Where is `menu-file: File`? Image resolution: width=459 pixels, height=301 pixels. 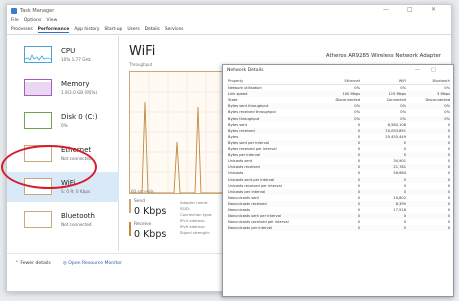
menu-file: File is located at coordinates (15, 20).